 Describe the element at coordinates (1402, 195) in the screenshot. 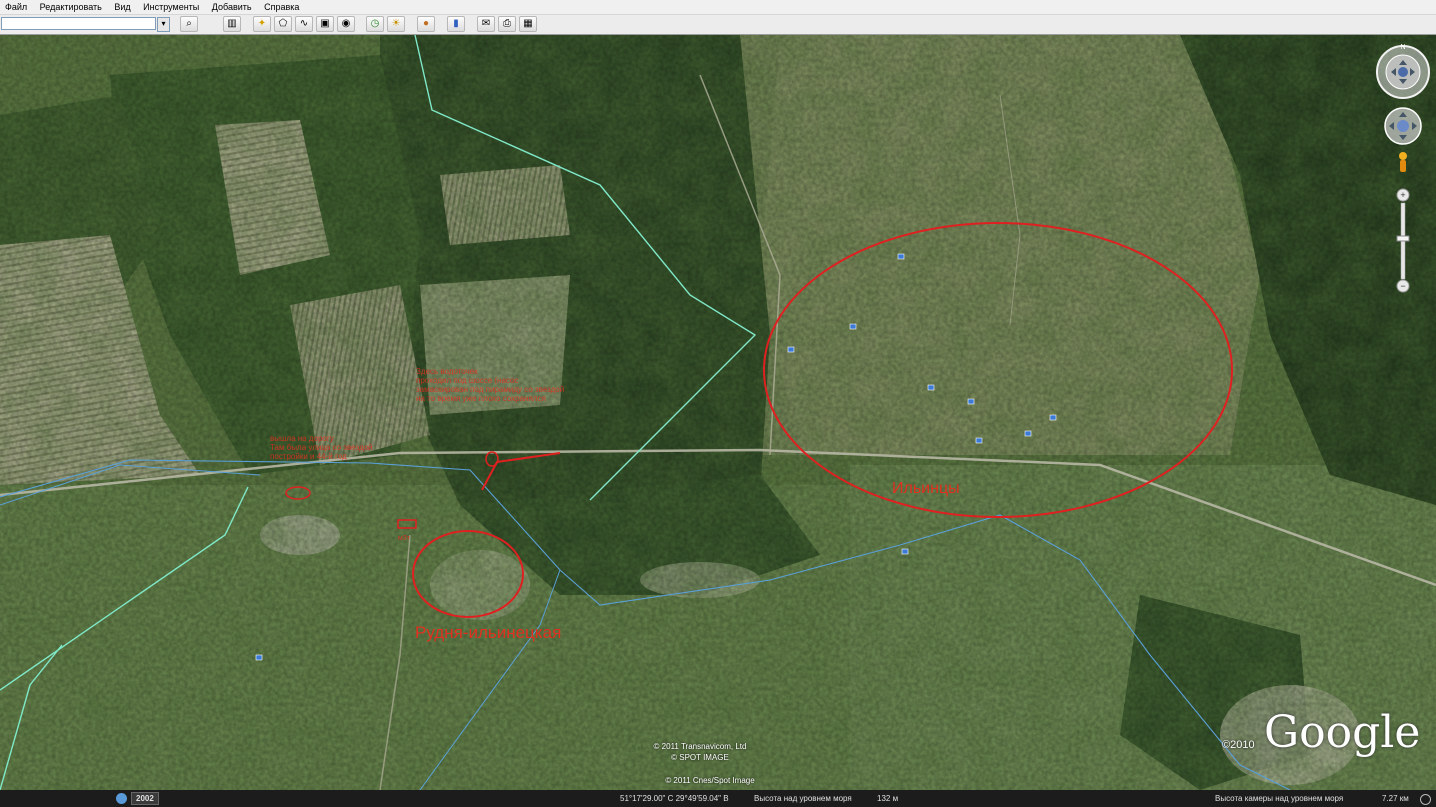

I see `zoom-in-icon: +` at that location.